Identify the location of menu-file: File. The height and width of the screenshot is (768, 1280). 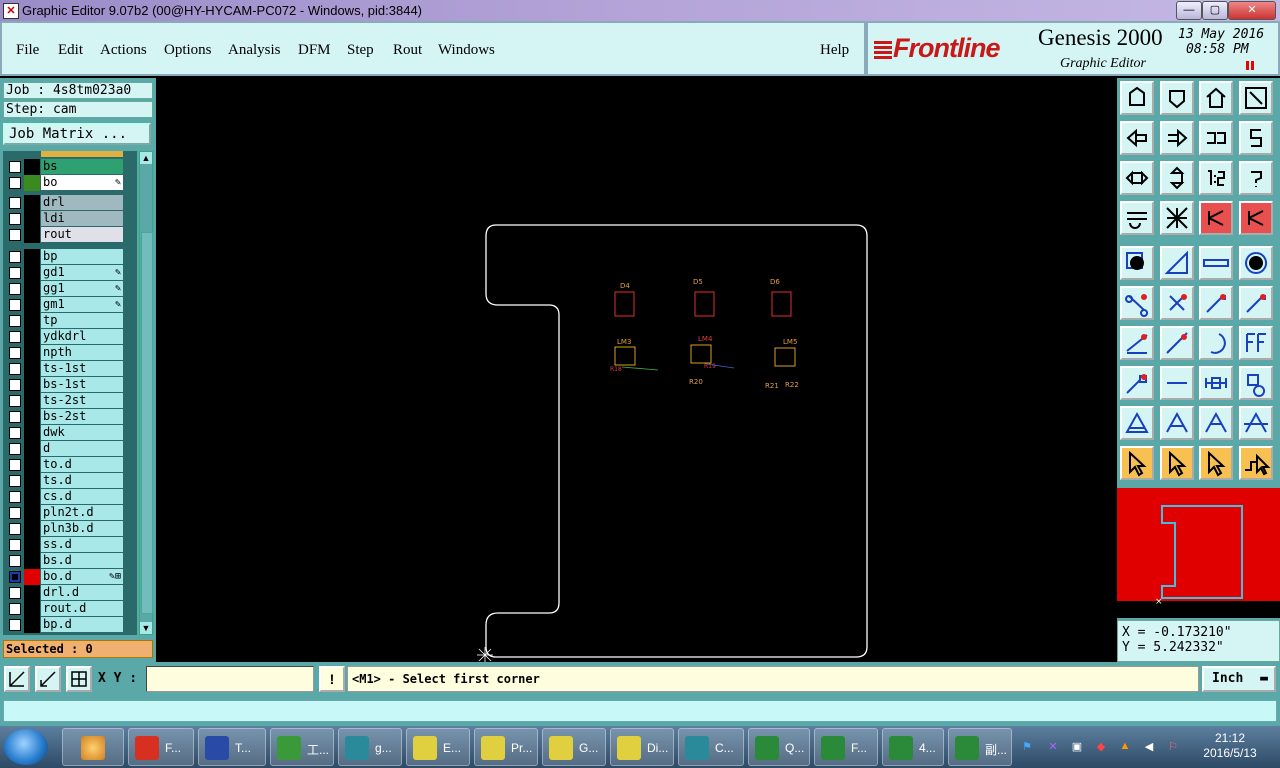
(27, 50).